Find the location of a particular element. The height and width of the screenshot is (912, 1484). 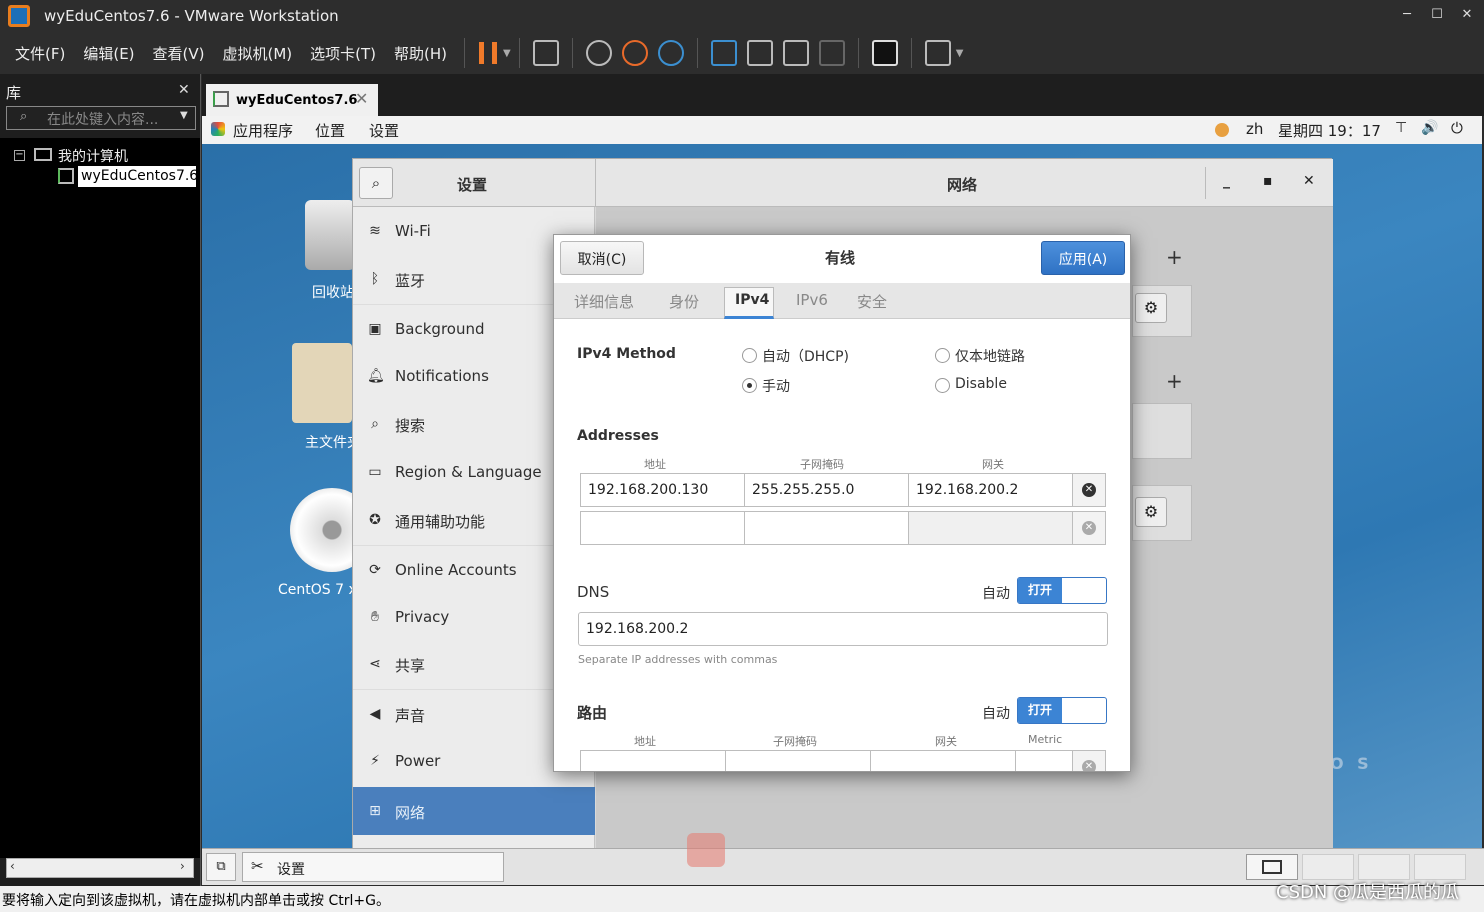

menu-vm: 虚拟机(M) is located at coordinates (258, 53).